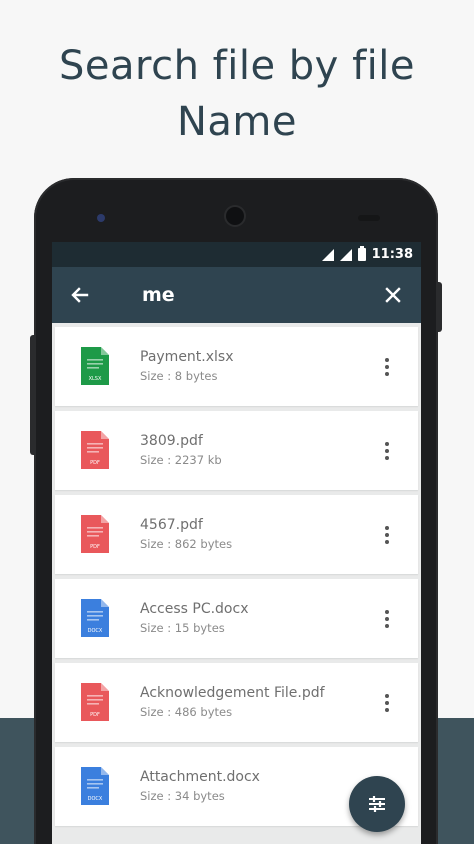  I want to click on headline-line-2: Name, so click(236, 122).